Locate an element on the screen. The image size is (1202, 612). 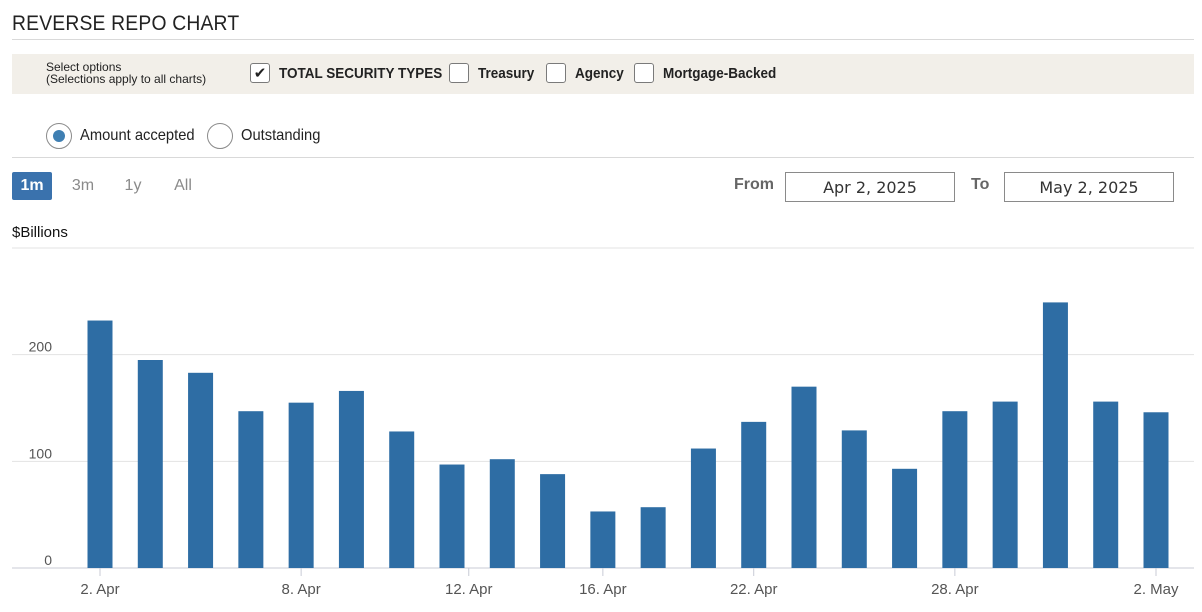
checkbox-label: Agency is located at coordinates (599, 73).